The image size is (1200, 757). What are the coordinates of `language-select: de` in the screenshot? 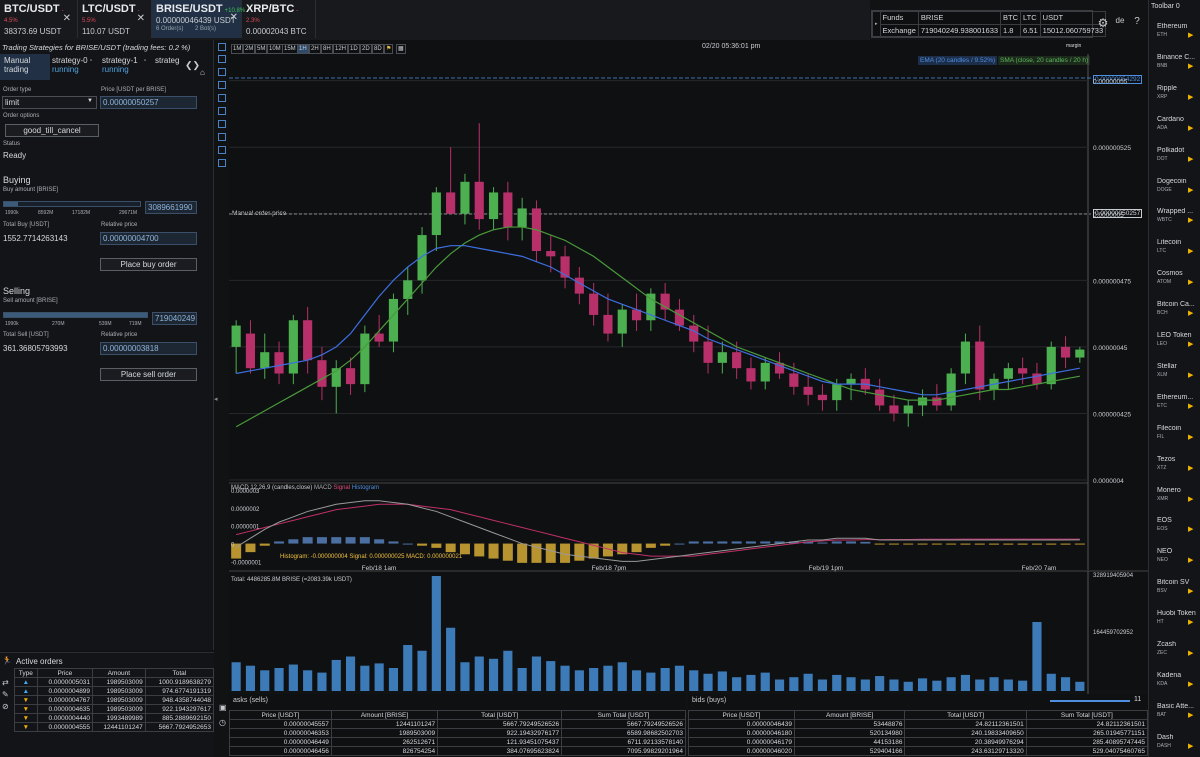 It's located at (1120, 20).